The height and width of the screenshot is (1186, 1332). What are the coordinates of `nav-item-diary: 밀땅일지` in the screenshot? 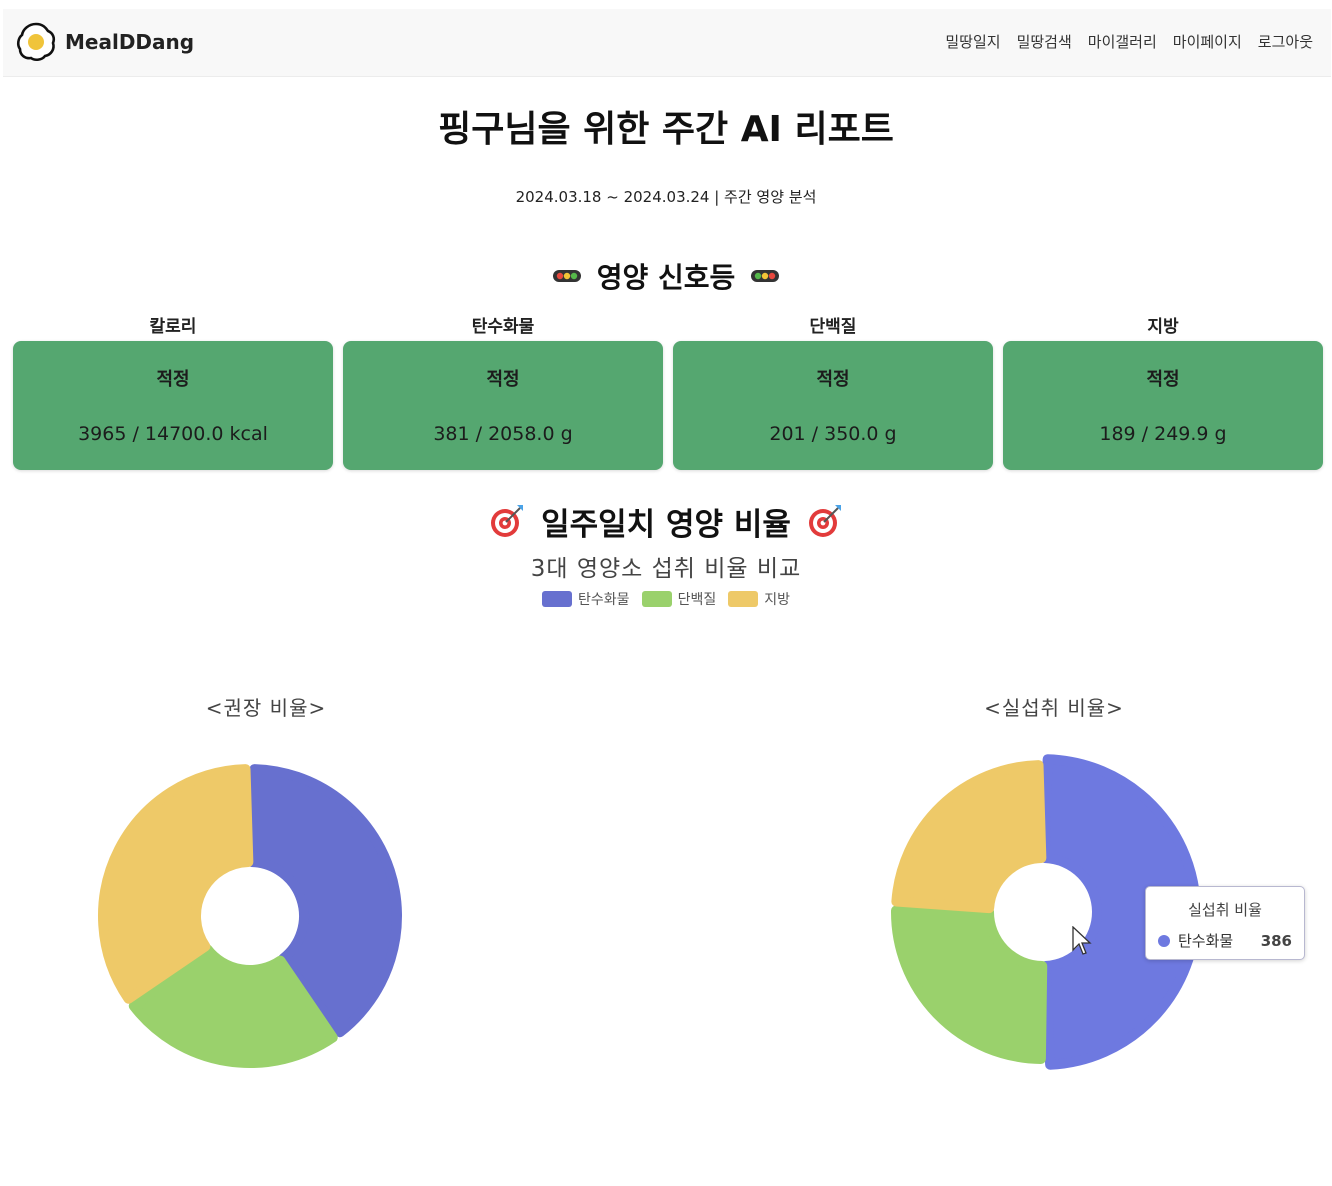 It's located at (972, 41).